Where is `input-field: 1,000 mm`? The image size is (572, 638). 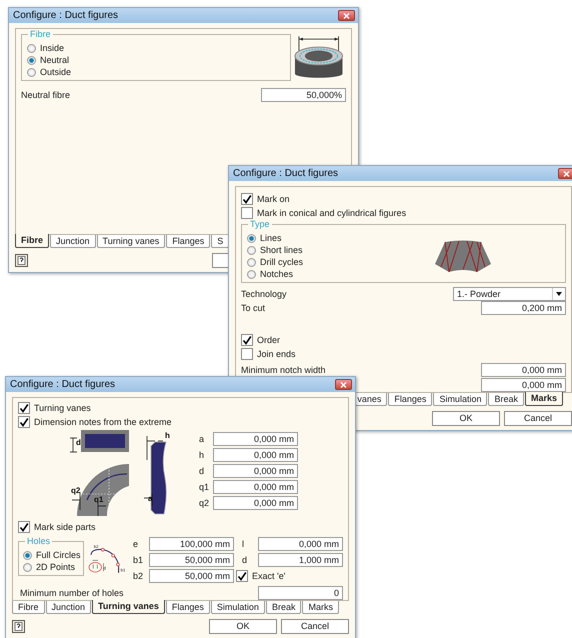
input-field: 1,000 mm is located at coordinates (300, 560).